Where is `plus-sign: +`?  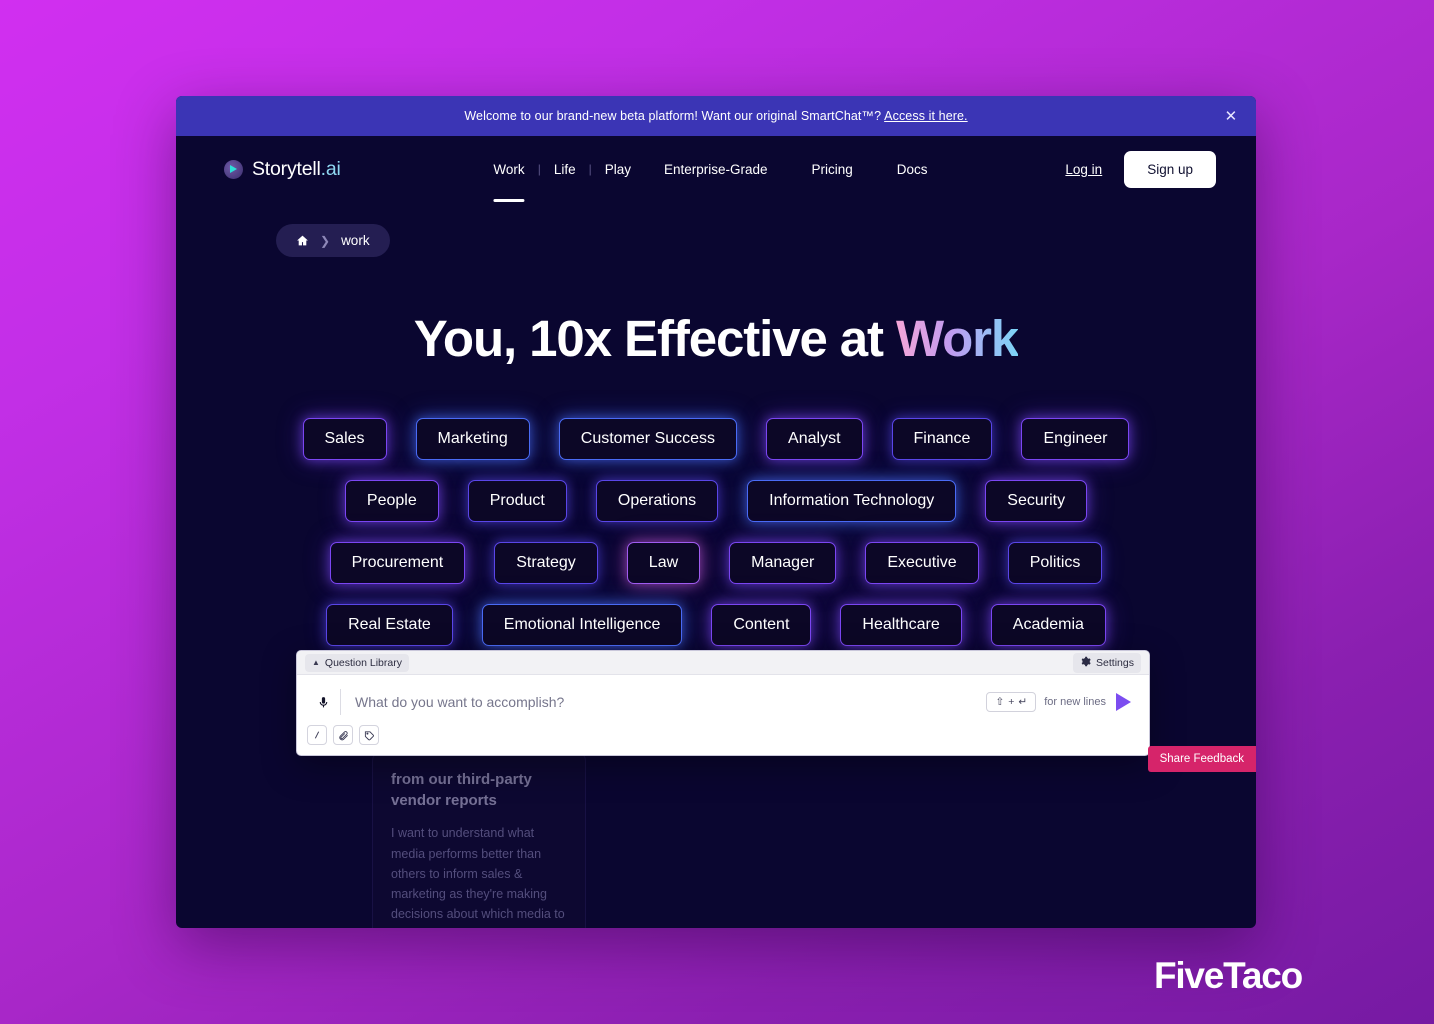 plus-sign: + is located at coordinates (1011, 702).